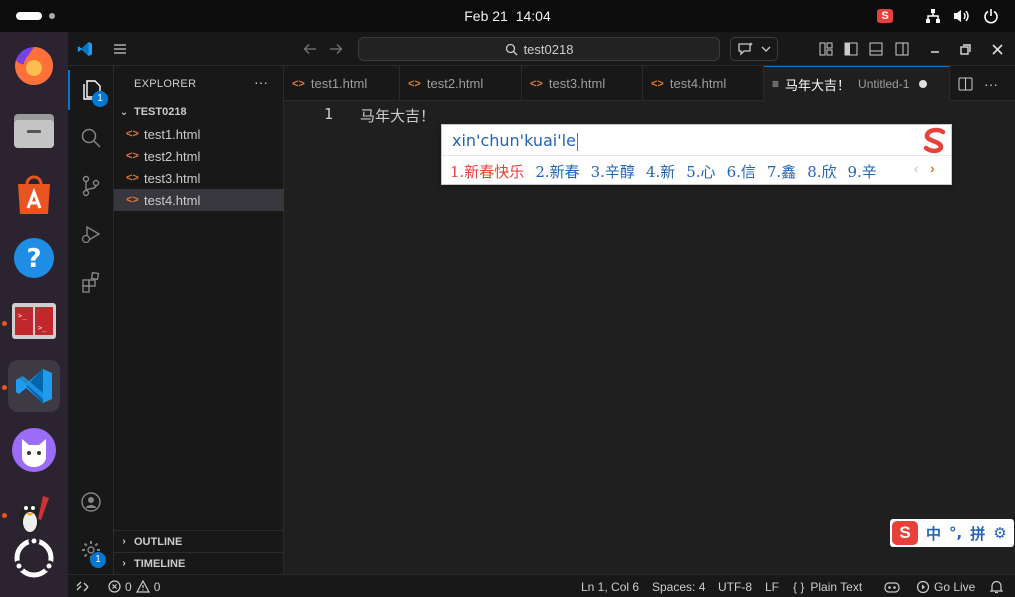 The image size is (1015, 597). I want to click on toggle-primary-sidebar-icon, so click(851, 49).